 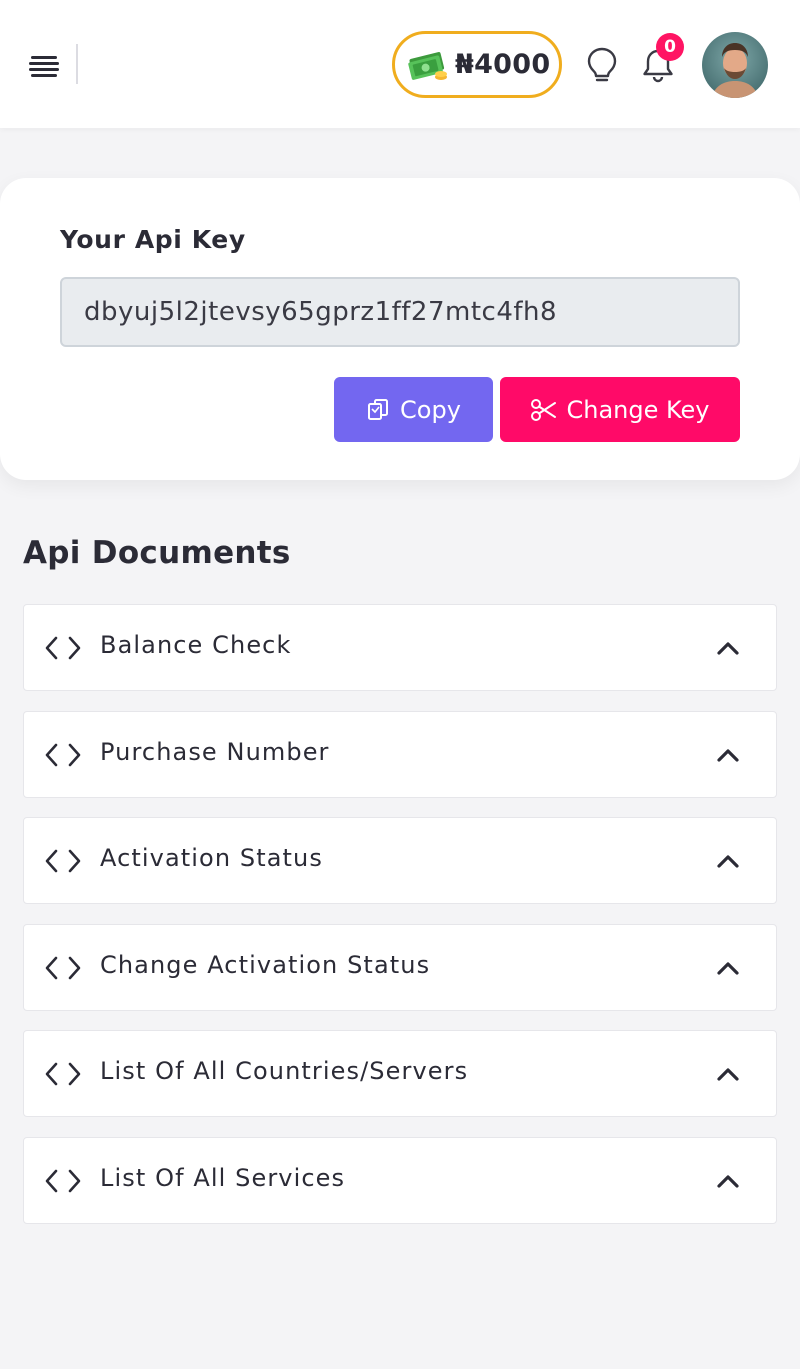 What do you see at coordinates (428, 65) in the screenshot?
I see `money-icon` at bounding box center [428, 65].